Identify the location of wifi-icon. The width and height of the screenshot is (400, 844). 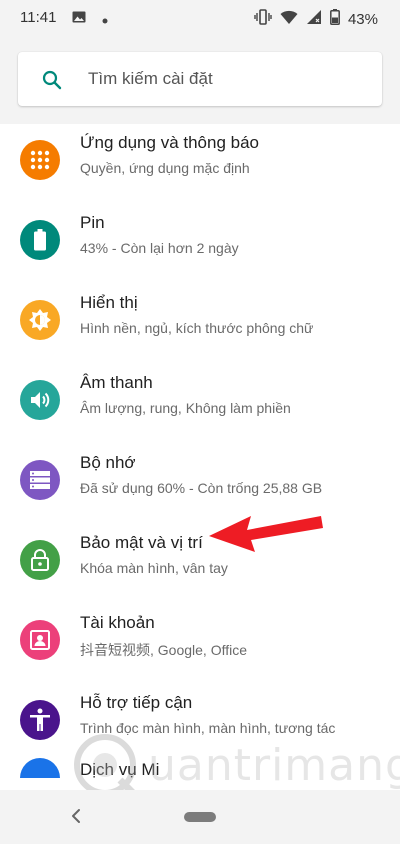
(289, 19).